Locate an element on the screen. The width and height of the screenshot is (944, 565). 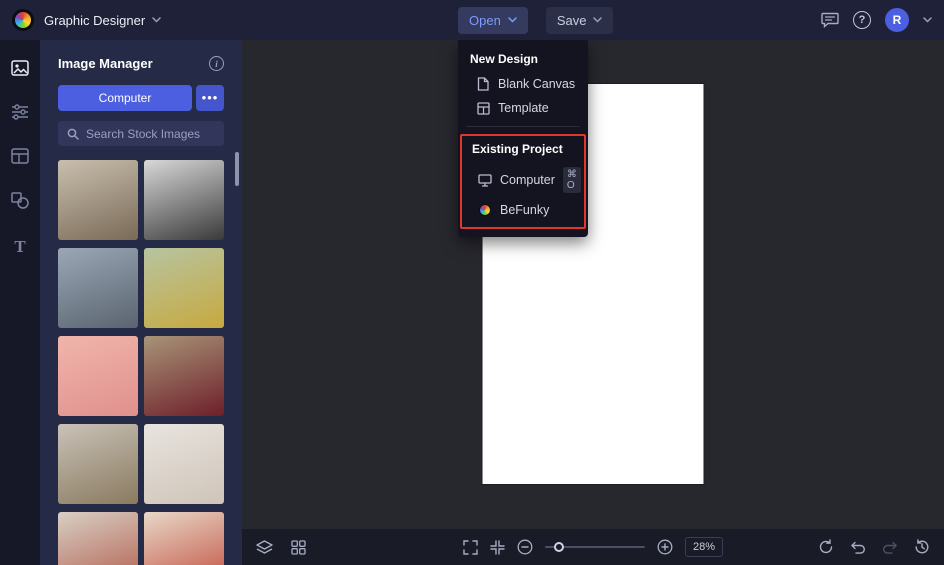
feedback-comment-icon is located at coordinates (830, 20).